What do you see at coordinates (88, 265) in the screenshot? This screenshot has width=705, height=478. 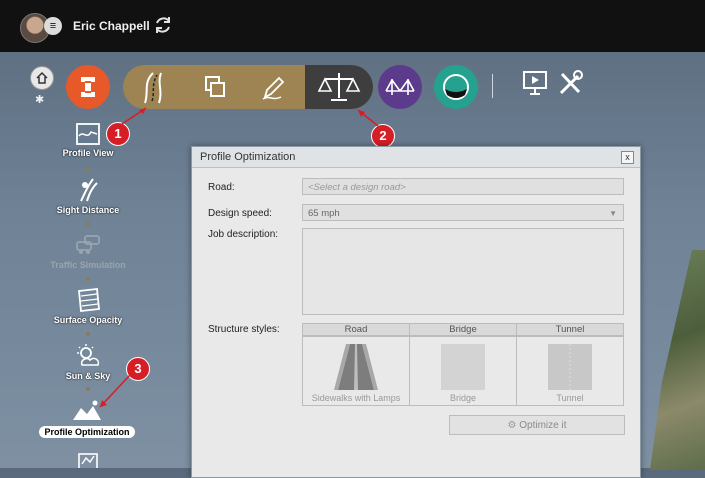 I see `sidebar-item-label: Traffic Simulation` at bounding box center [88, 265].